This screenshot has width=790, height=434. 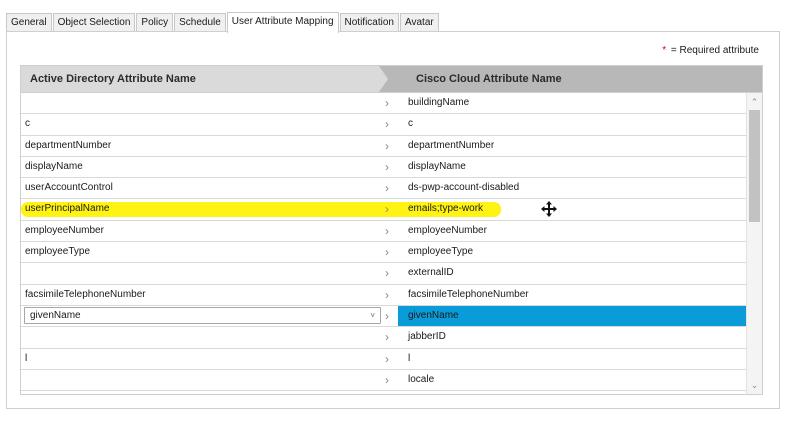 What do you see at coordinates (27, 124) in the screenshot?
I see `ad-attribute-cell: c` at bounding box center [27, 124].